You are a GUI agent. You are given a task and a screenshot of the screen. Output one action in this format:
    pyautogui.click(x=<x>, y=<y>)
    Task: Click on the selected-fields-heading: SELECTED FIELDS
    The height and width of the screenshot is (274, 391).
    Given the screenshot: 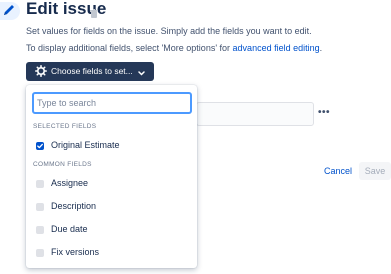 What is the action you would take?
    pyautogui.click(x=65, y=126)
    